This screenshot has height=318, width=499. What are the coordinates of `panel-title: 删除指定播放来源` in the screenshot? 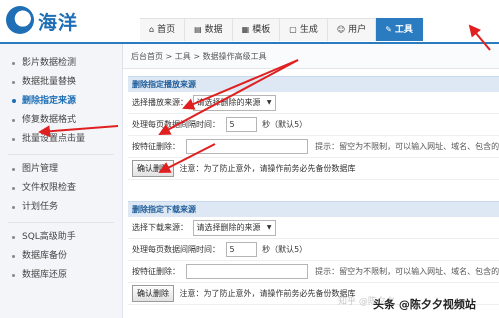 It's located at (313, 84).